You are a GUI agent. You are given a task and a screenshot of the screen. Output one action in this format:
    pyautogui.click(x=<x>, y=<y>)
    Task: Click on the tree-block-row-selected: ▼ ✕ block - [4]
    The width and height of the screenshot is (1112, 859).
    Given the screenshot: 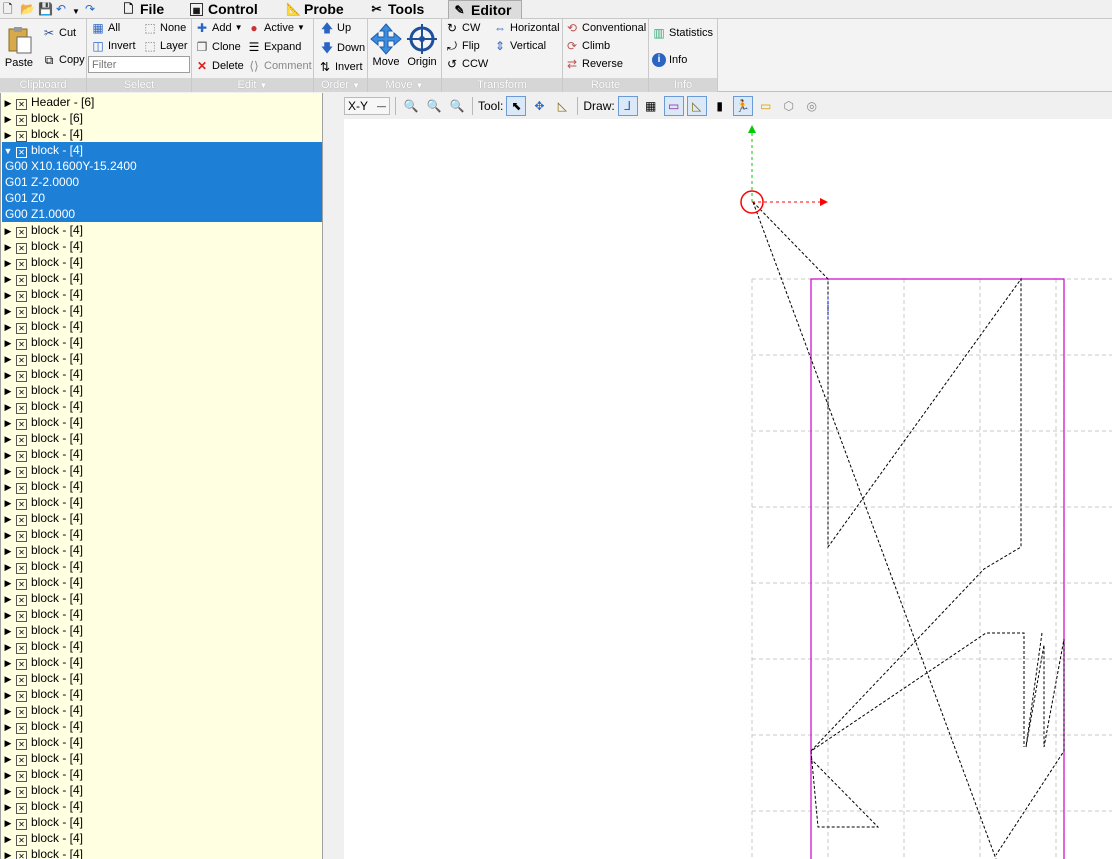 What is the action you would take?
    pyautogui.click(x=162, y=150)
    